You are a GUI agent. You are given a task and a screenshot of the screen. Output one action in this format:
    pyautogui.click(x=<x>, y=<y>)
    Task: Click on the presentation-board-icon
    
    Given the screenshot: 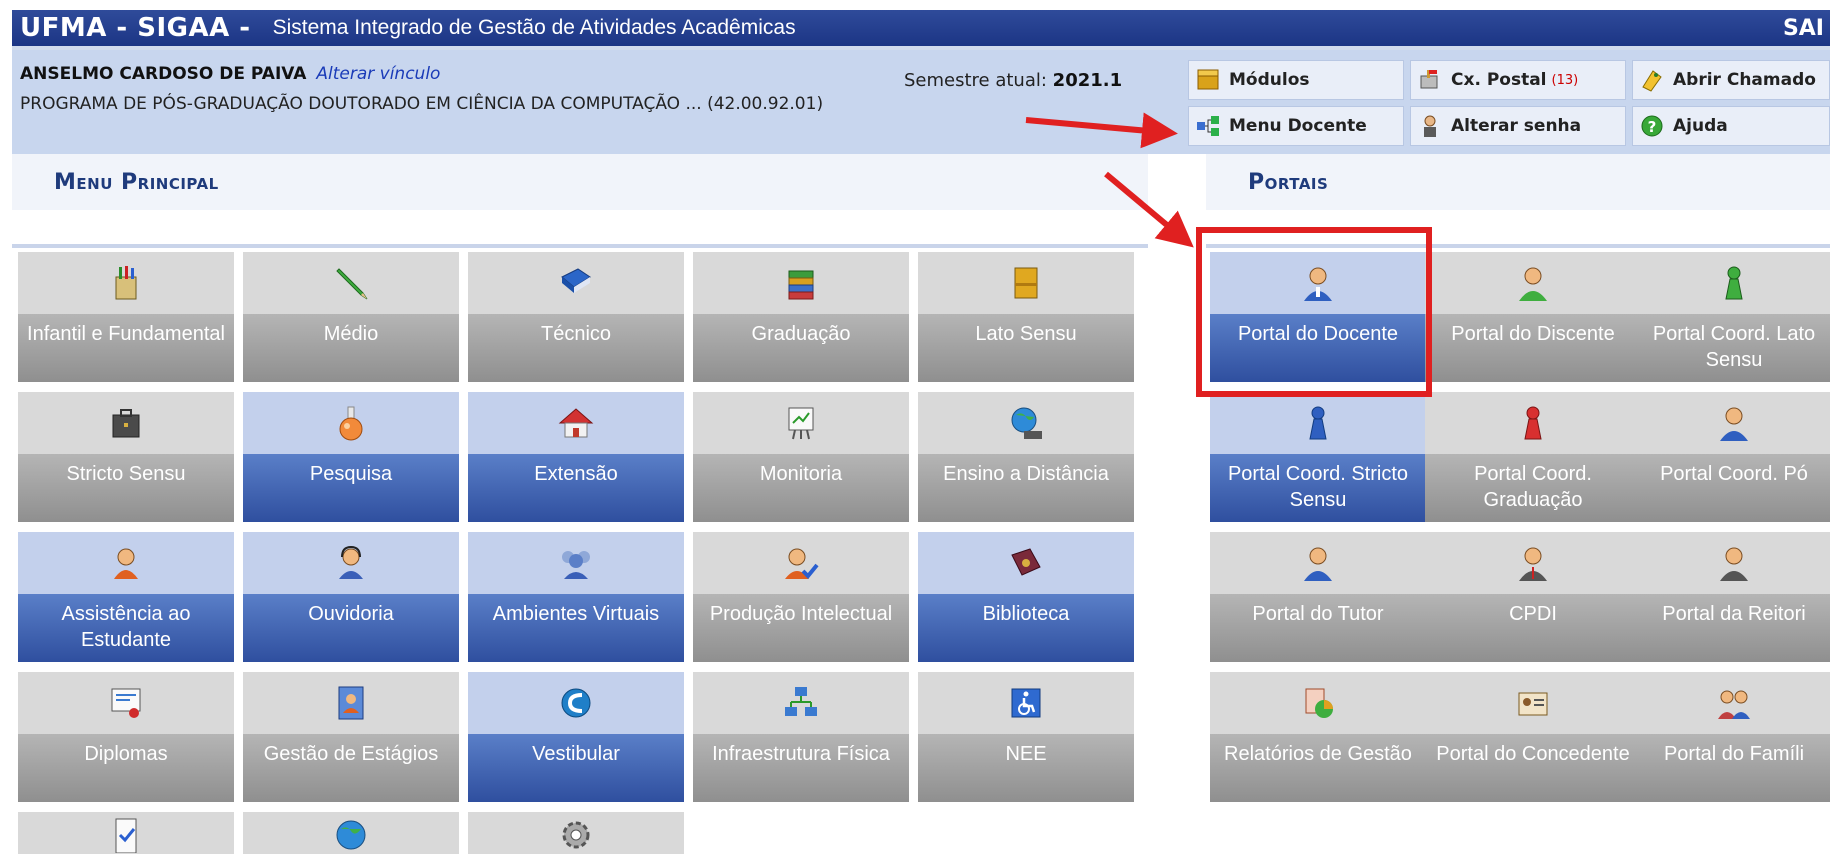 What is the action you would take?
    pyautogui.click(x=801, y=423)
    